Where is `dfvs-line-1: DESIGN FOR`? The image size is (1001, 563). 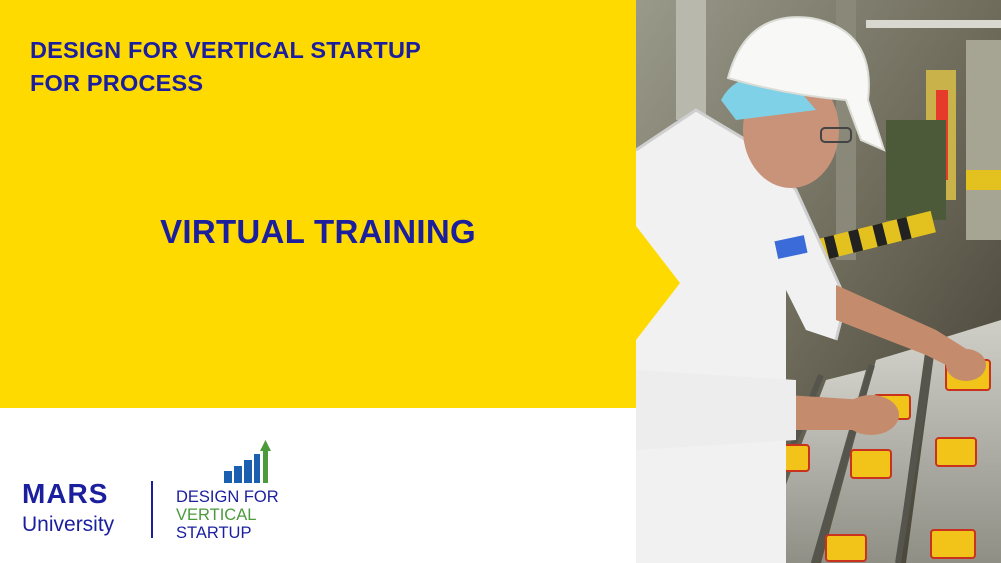 dfvs-line-1: DESIGN FOR is located at coordinates (227, 497).